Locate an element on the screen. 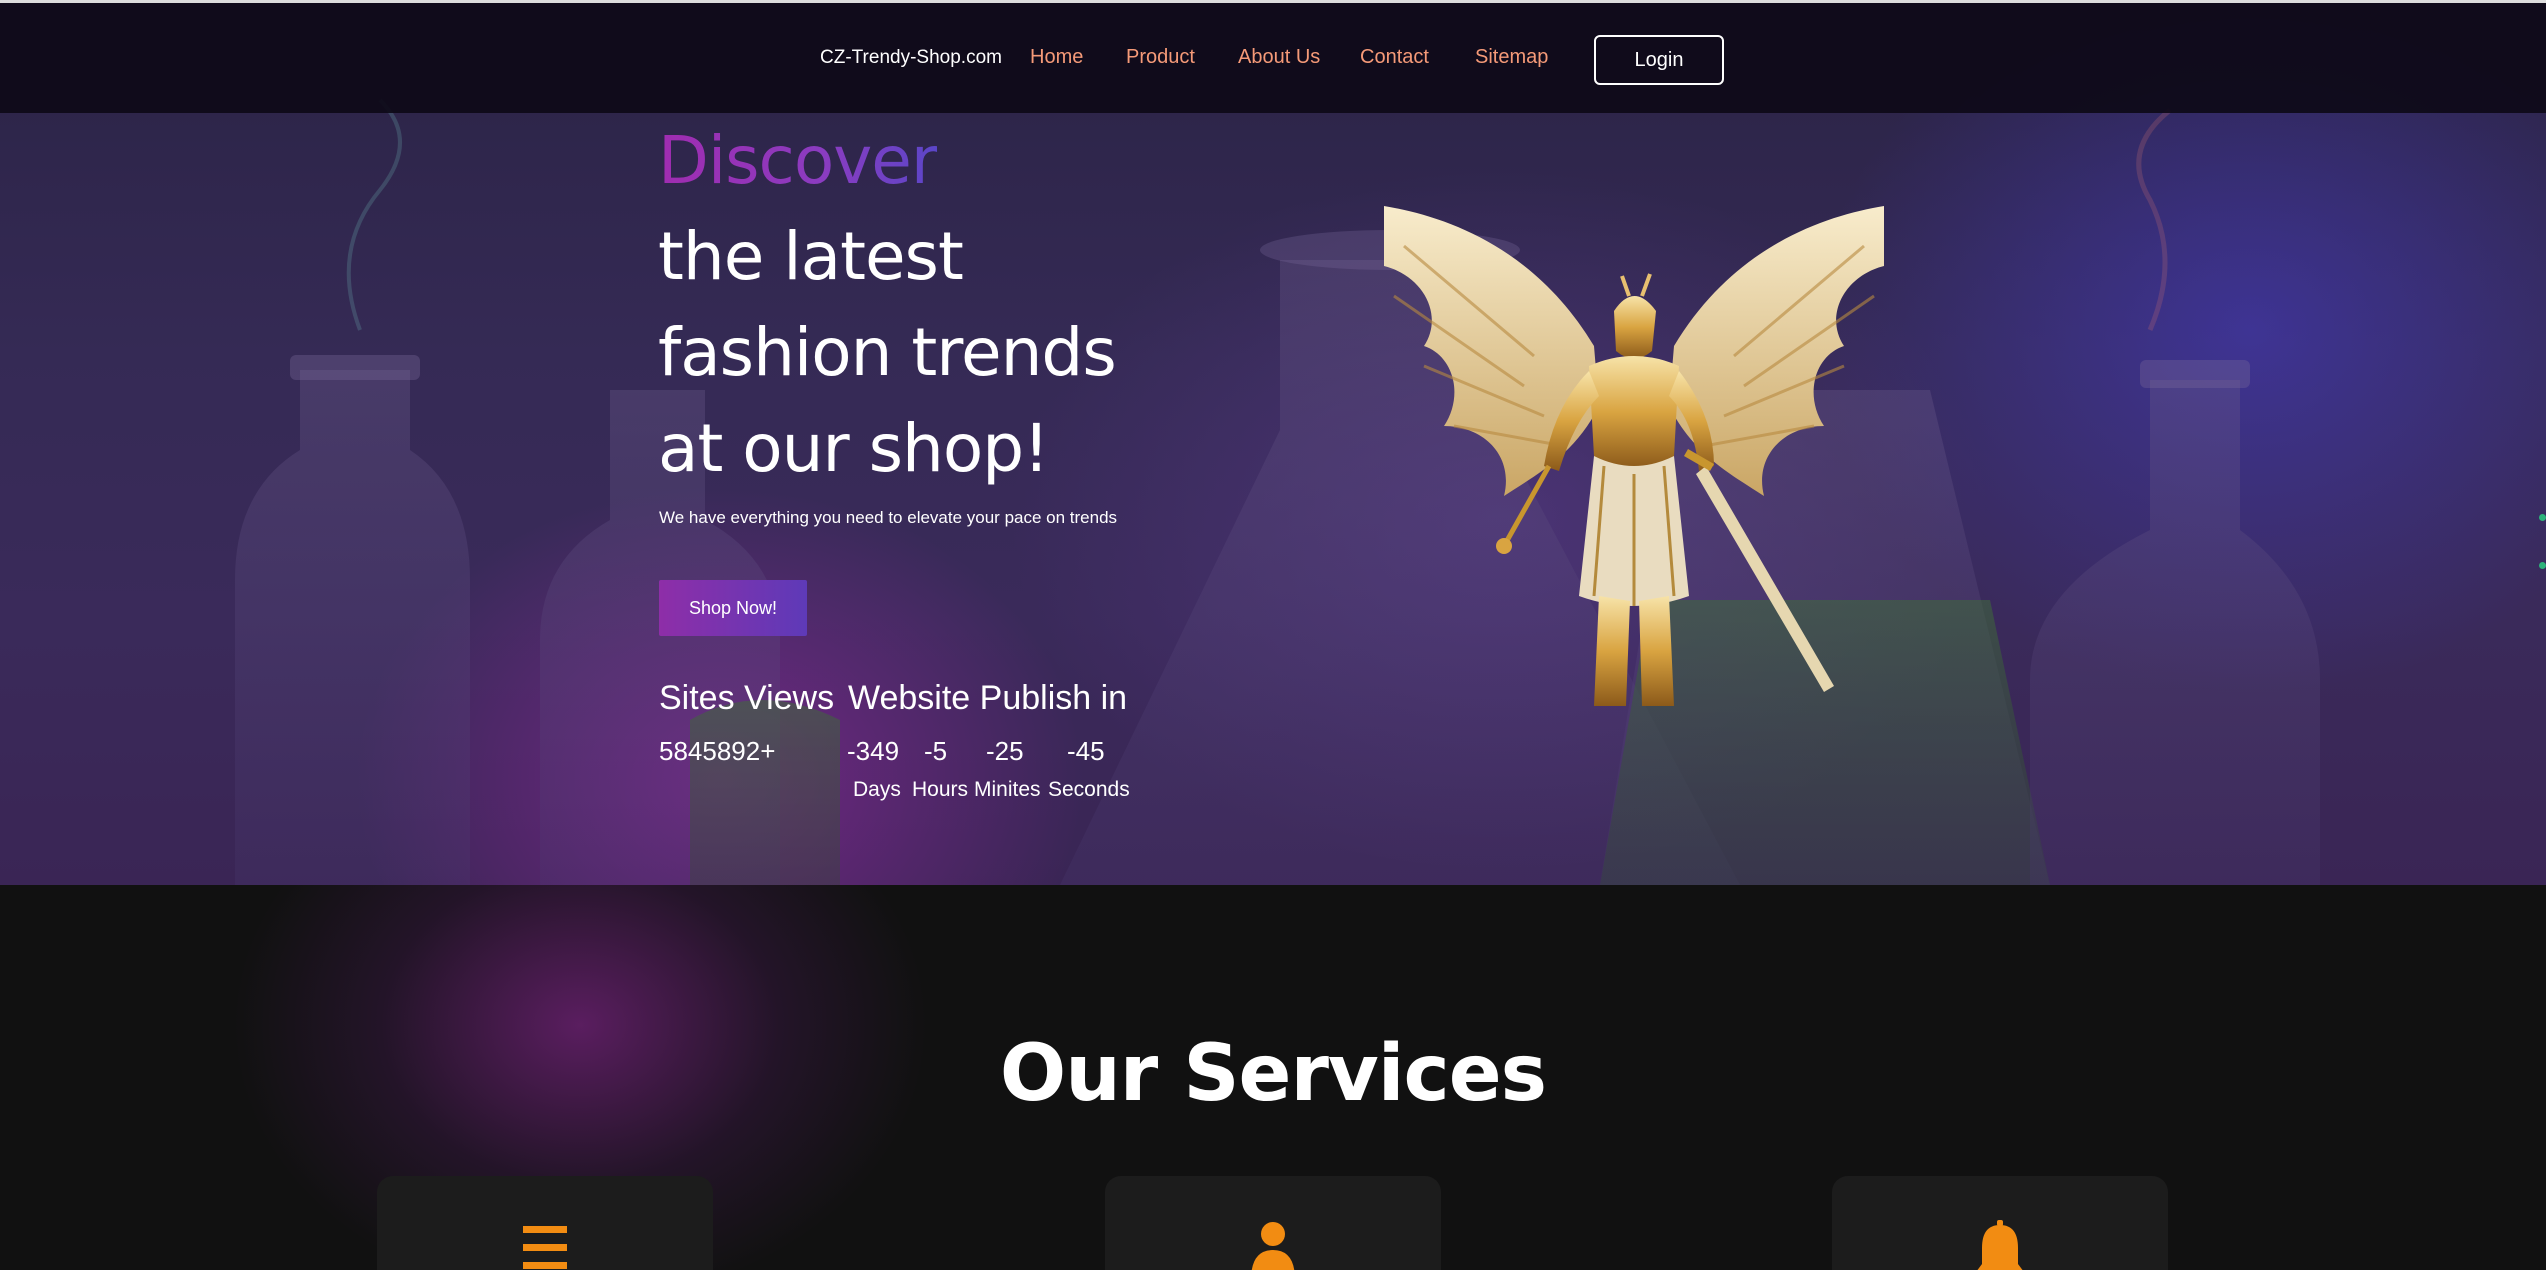 The image size is (2546, 1270). countdown-seconds-label: Seconds is located at coordinates (1089, 789).